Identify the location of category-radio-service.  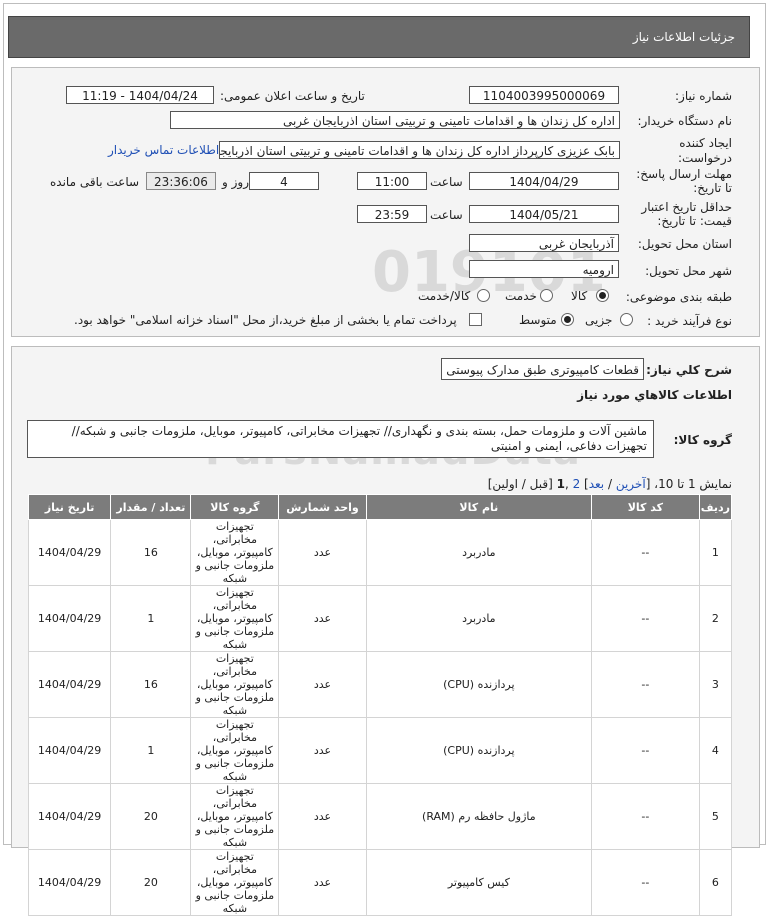
(546, 295).